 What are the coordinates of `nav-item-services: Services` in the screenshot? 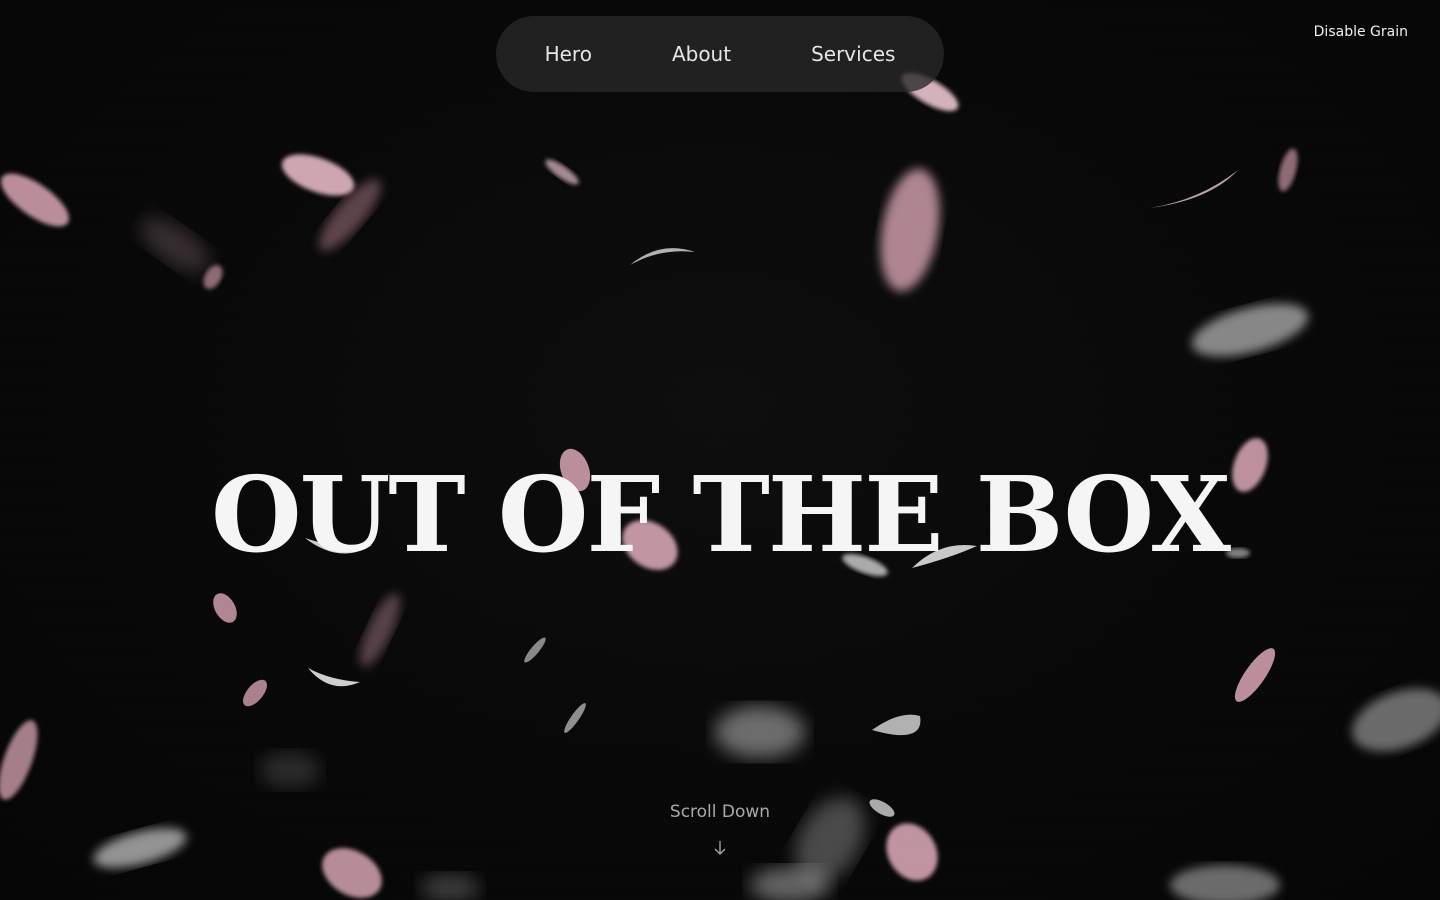 It's located at (853, 54).